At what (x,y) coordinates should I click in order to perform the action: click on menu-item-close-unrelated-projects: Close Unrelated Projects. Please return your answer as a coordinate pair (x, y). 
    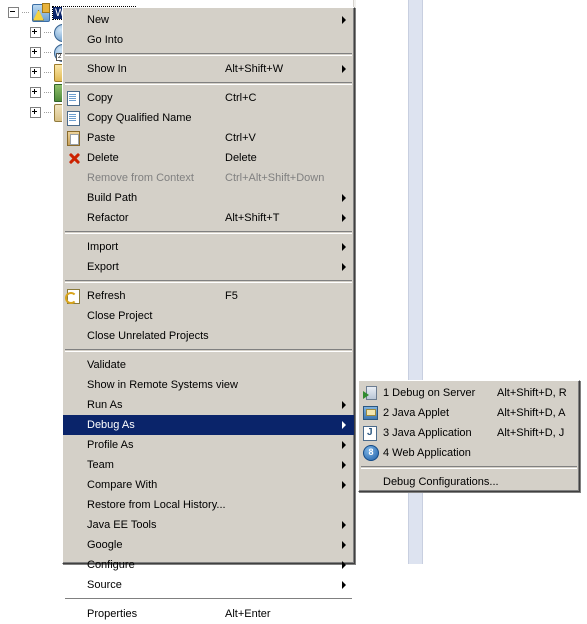
    Looking at the image, I should click on (208, 336).